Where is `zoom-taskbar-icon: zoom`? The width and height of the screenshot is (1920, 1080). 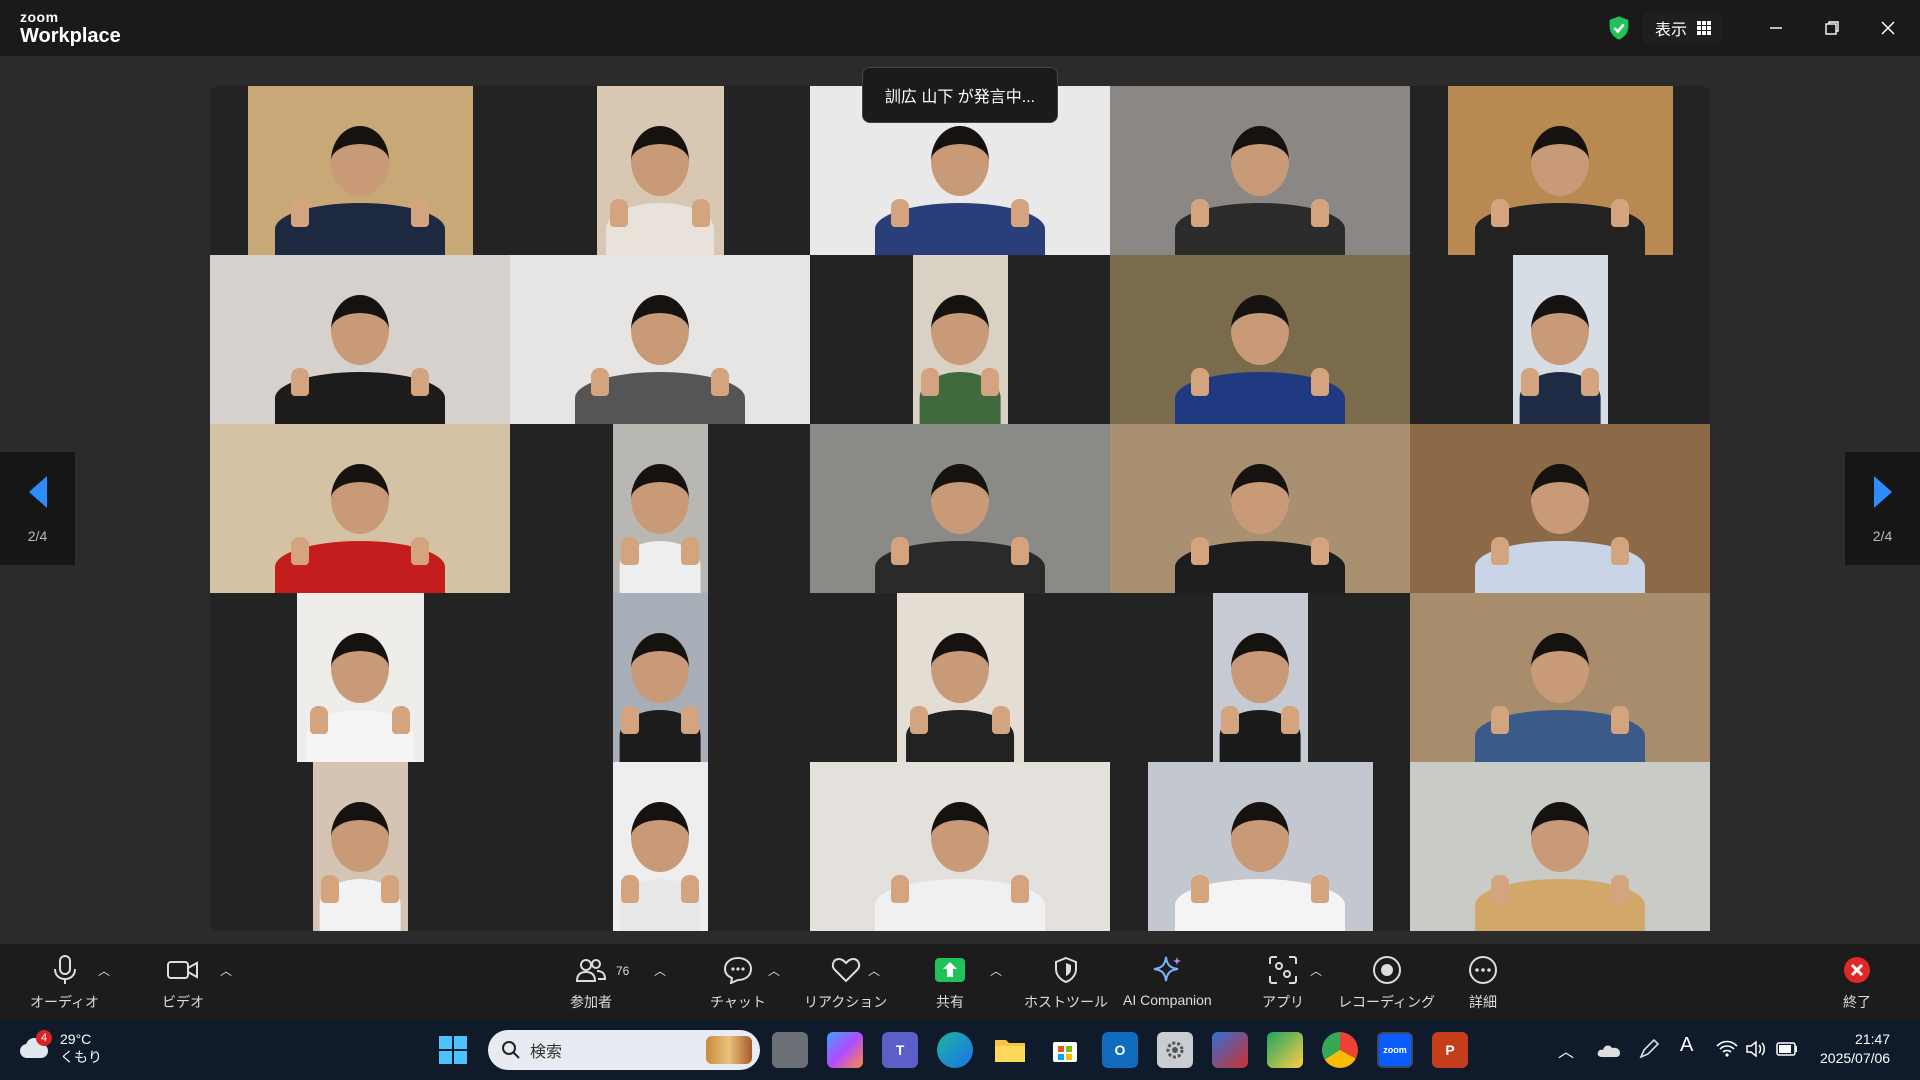
zoom-taskbar-icon: zoom is located at coordinates (1395, 1050).